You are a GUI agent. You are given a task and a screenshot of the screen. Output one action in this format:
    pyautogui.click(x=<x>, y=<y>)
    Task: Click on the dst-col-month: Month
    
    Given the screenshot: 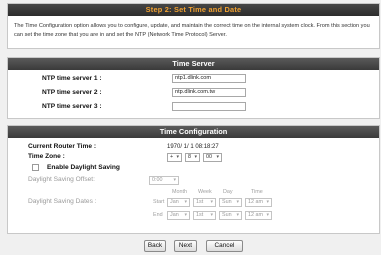 What is the action you would take?
    pyautogui.click(x=179, y=192)
    